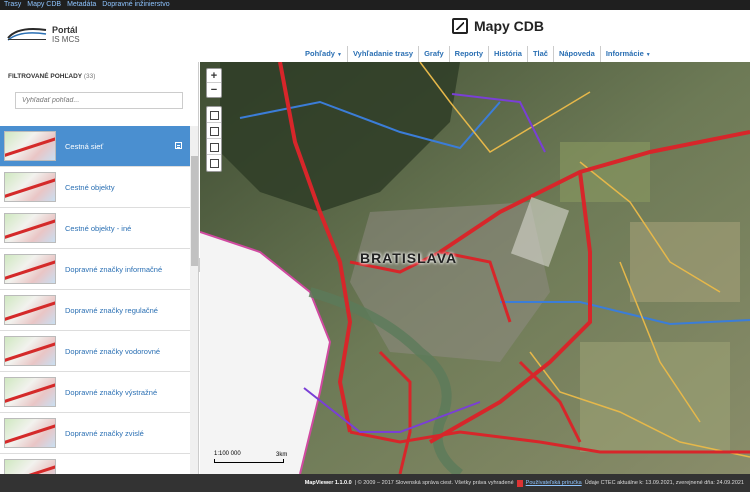  What do you see at coordinates (89, 76) in the screenshot?
I see `sidebar-count: (33)` at bounding box center [89, 76].